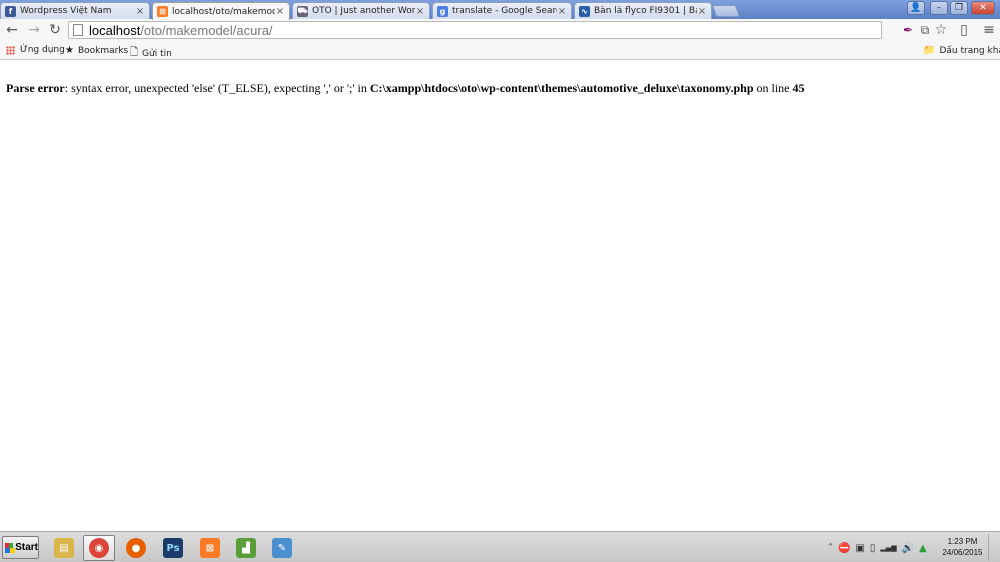  What do you see at coordinates (983, 8) in the screenshot?
I see `close-window-button: ✕` at bounding box center [983, 8].